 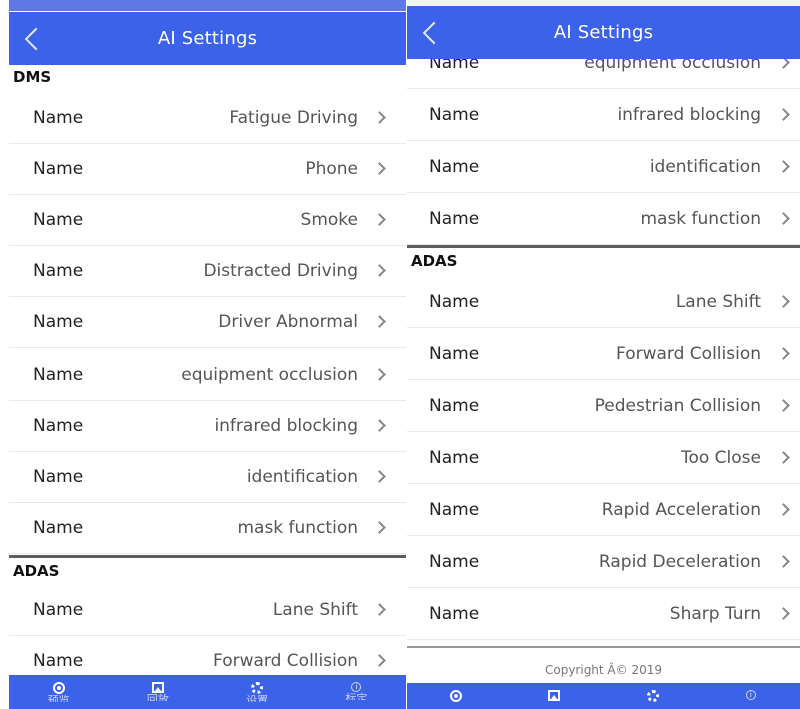 I want to click on tab-preview: 预览, so click(x=58, y=692).